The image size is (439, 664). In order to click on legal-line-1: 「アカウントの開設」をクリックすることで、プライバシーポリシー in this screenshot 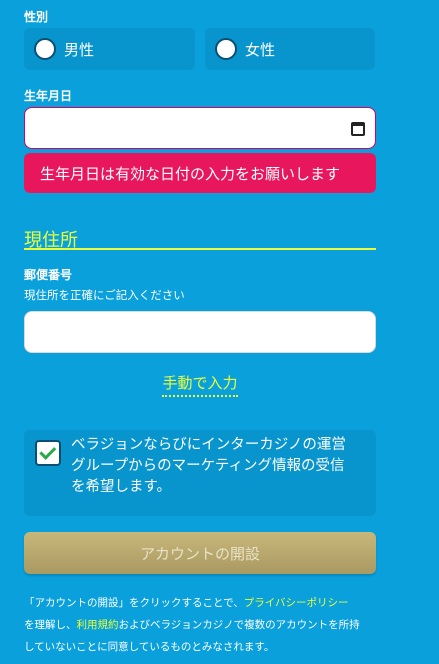, I will do `click(224, 603)`.